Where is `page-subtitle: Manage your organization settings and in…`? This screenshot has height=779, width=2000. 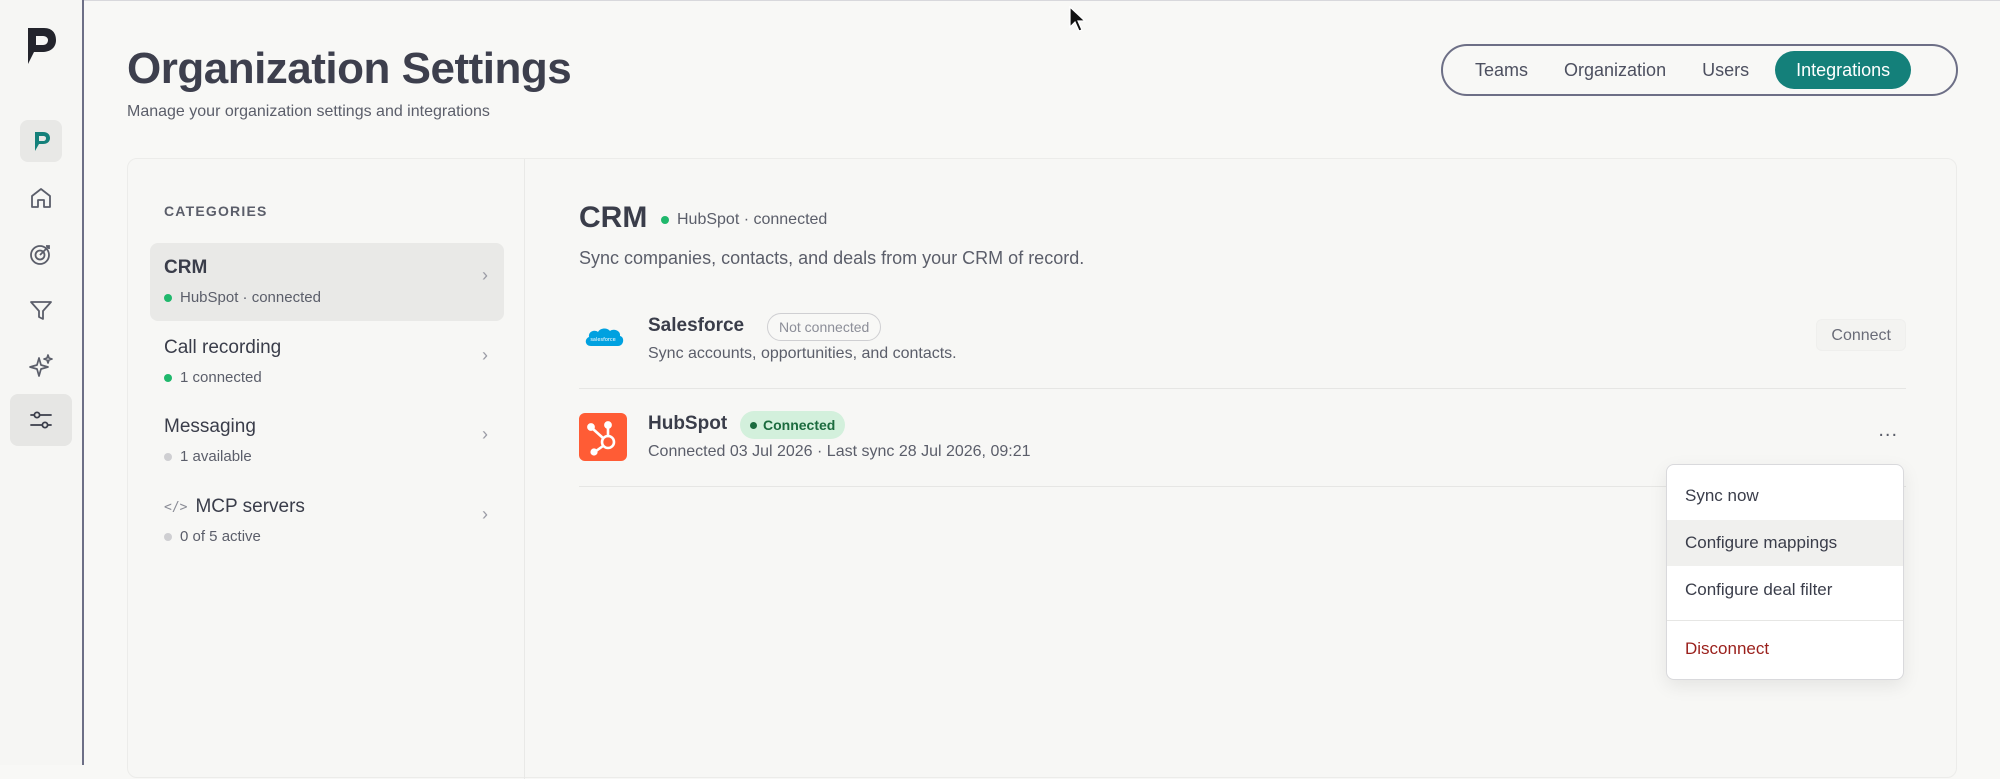
page-subtitle: Manage your organization settings and in… is located at coordinates (308, 111).